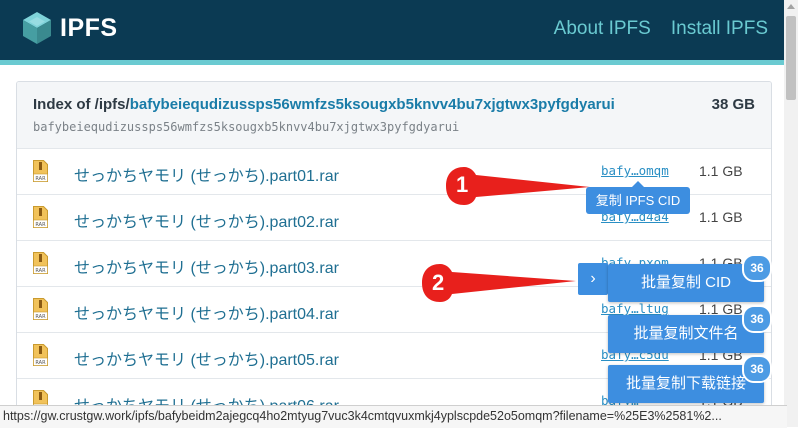 This screenshot has width=798, height=428. What do you see at coordinates (791, 58) in the screenshot?
I see `scroll-thumb` at bounding box center [791, 58].